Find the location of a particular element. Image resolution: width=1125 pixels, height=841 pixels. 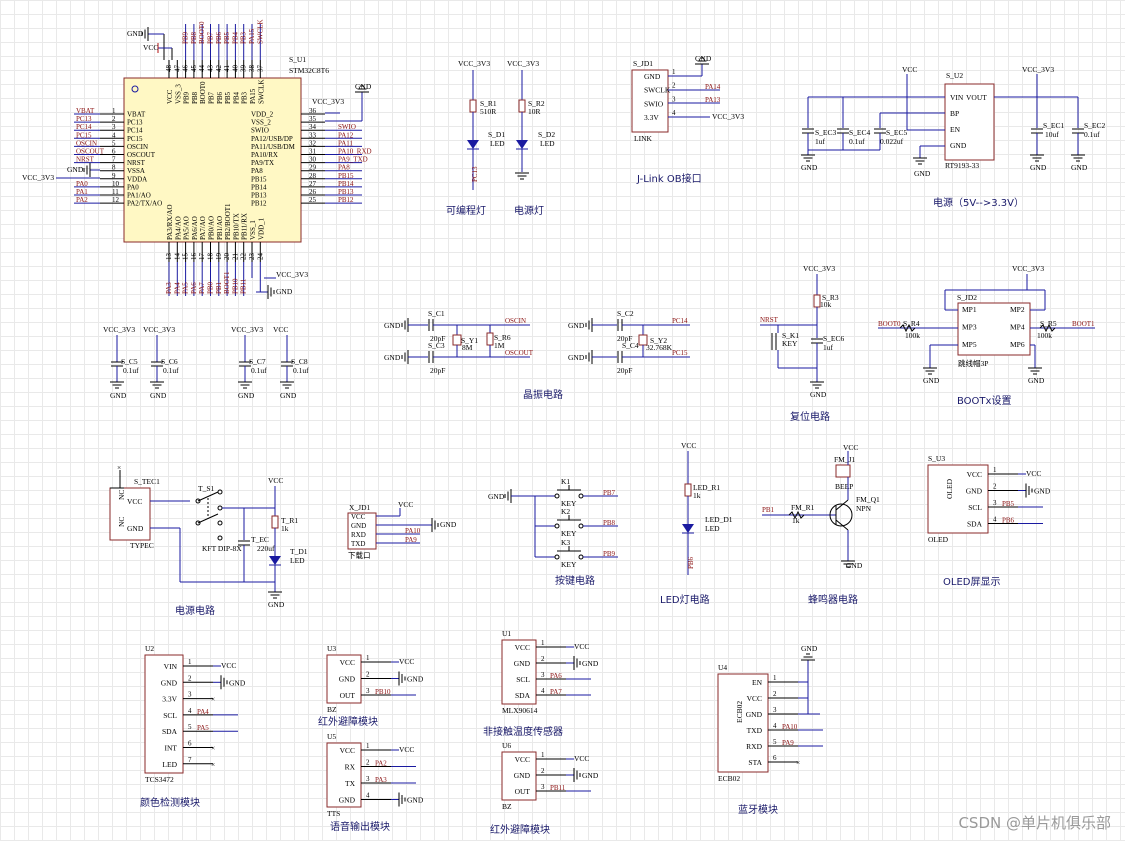

mcu-pin-num: 3 is located at coordinates (114, 127).